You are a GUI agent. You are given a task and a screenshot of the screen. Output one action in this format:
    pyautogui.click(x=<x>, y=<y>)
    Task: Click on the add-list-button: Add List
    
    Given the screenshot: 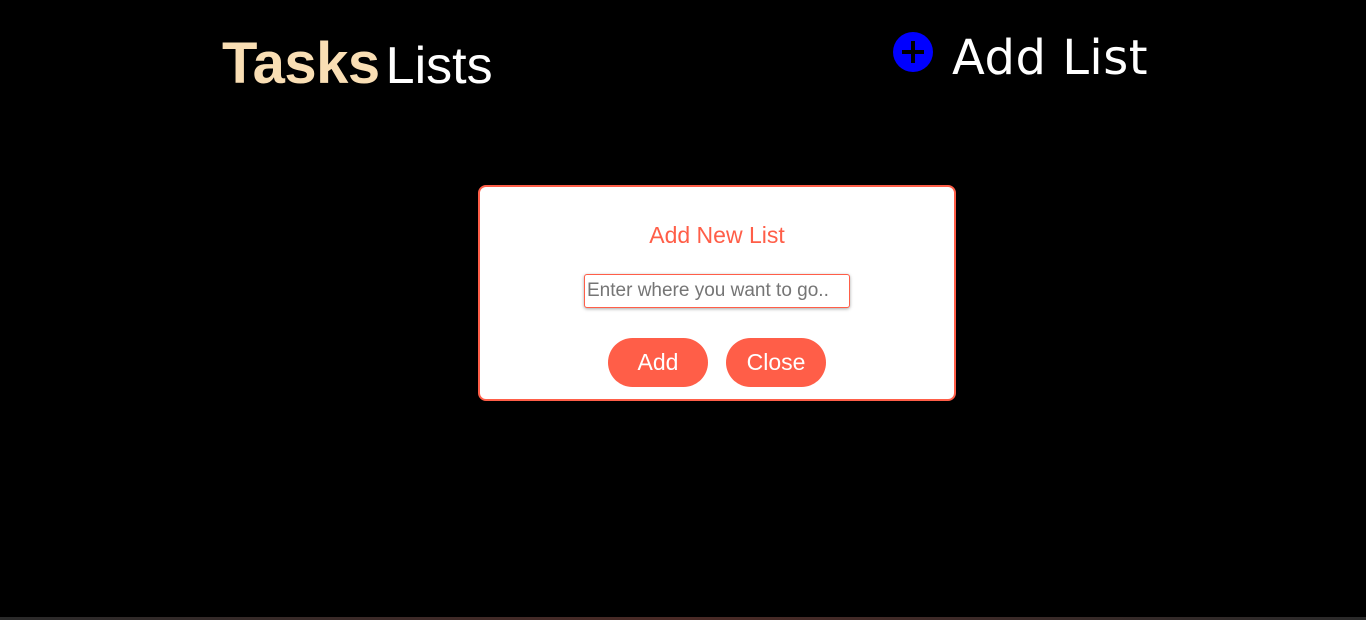 What is the action you would take?
    pyautogui.click(x=1020, y=58)
    